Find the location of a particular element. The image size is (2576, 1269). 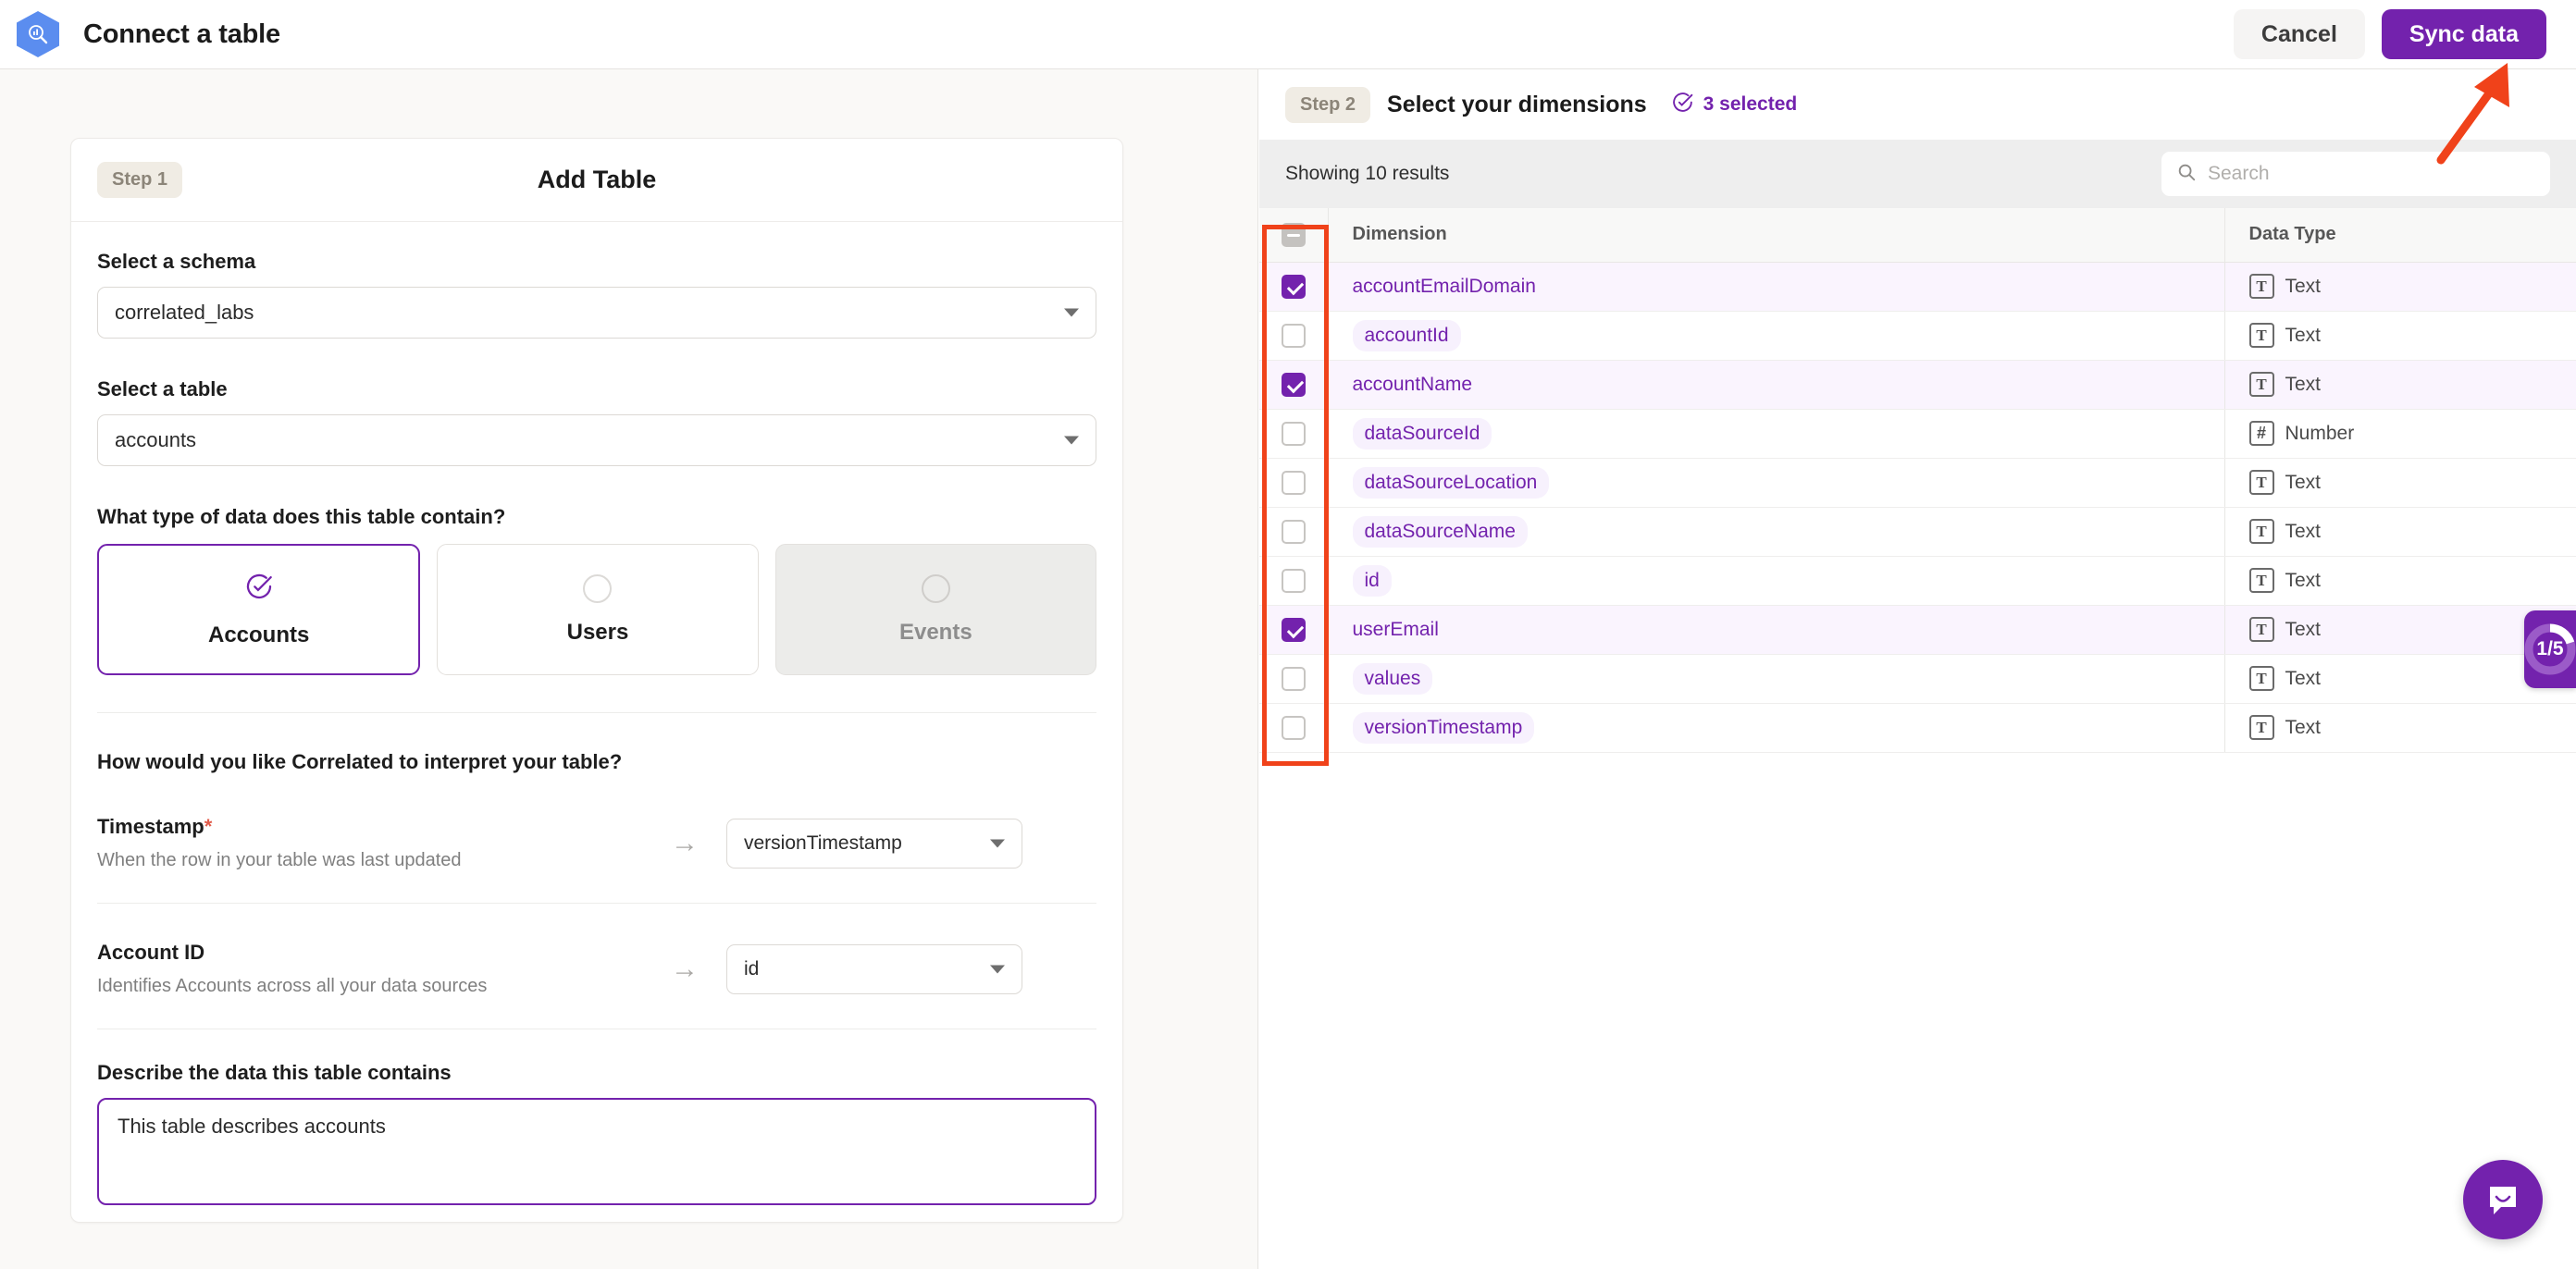

table-row: versionTimestamp T Text is located at coordinates (1917, 728).